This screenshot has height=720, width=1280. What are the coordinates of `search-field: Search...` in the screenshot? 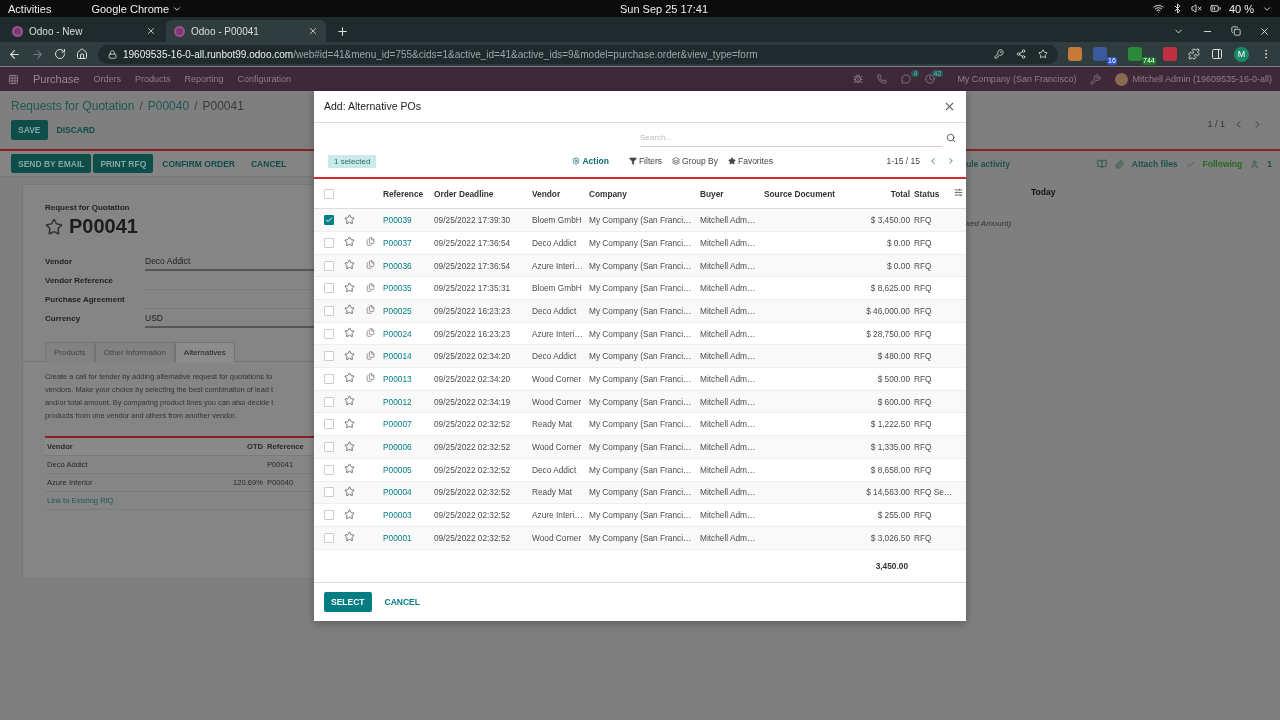 It's located at (791, 137).